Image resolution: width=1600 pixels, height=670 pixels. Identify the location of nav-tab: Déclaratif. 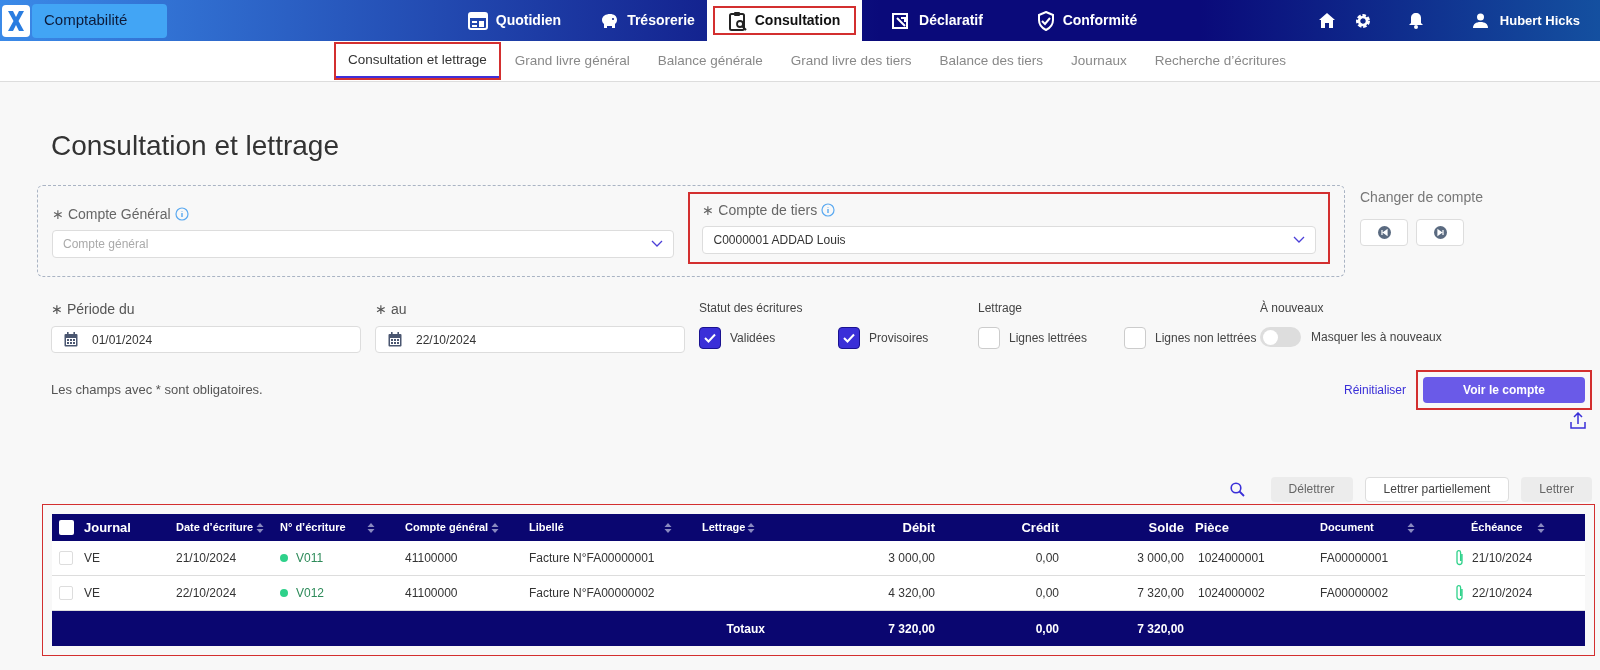
(937, 20).